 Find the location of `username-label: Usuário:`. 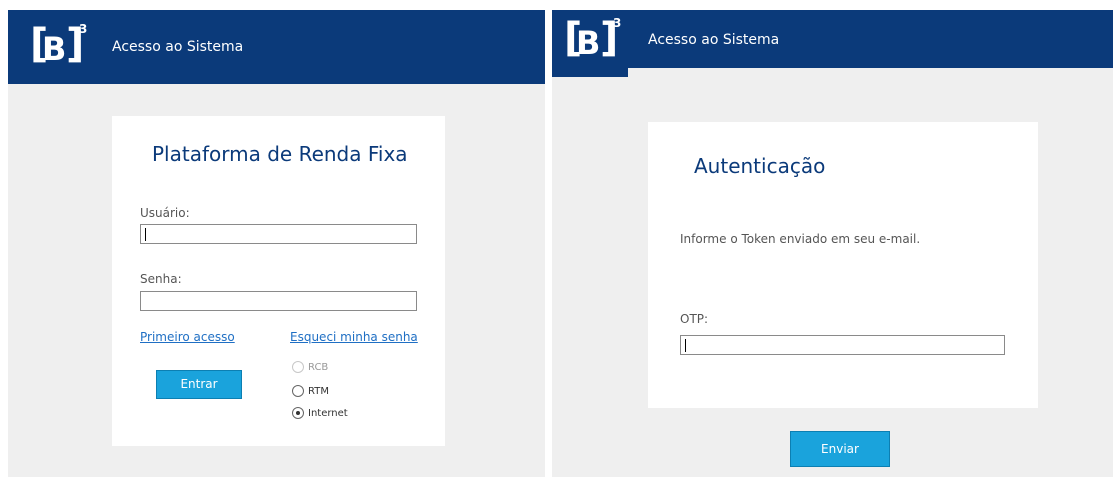

username-label: Usuário: is located at coordinates (165, 213).